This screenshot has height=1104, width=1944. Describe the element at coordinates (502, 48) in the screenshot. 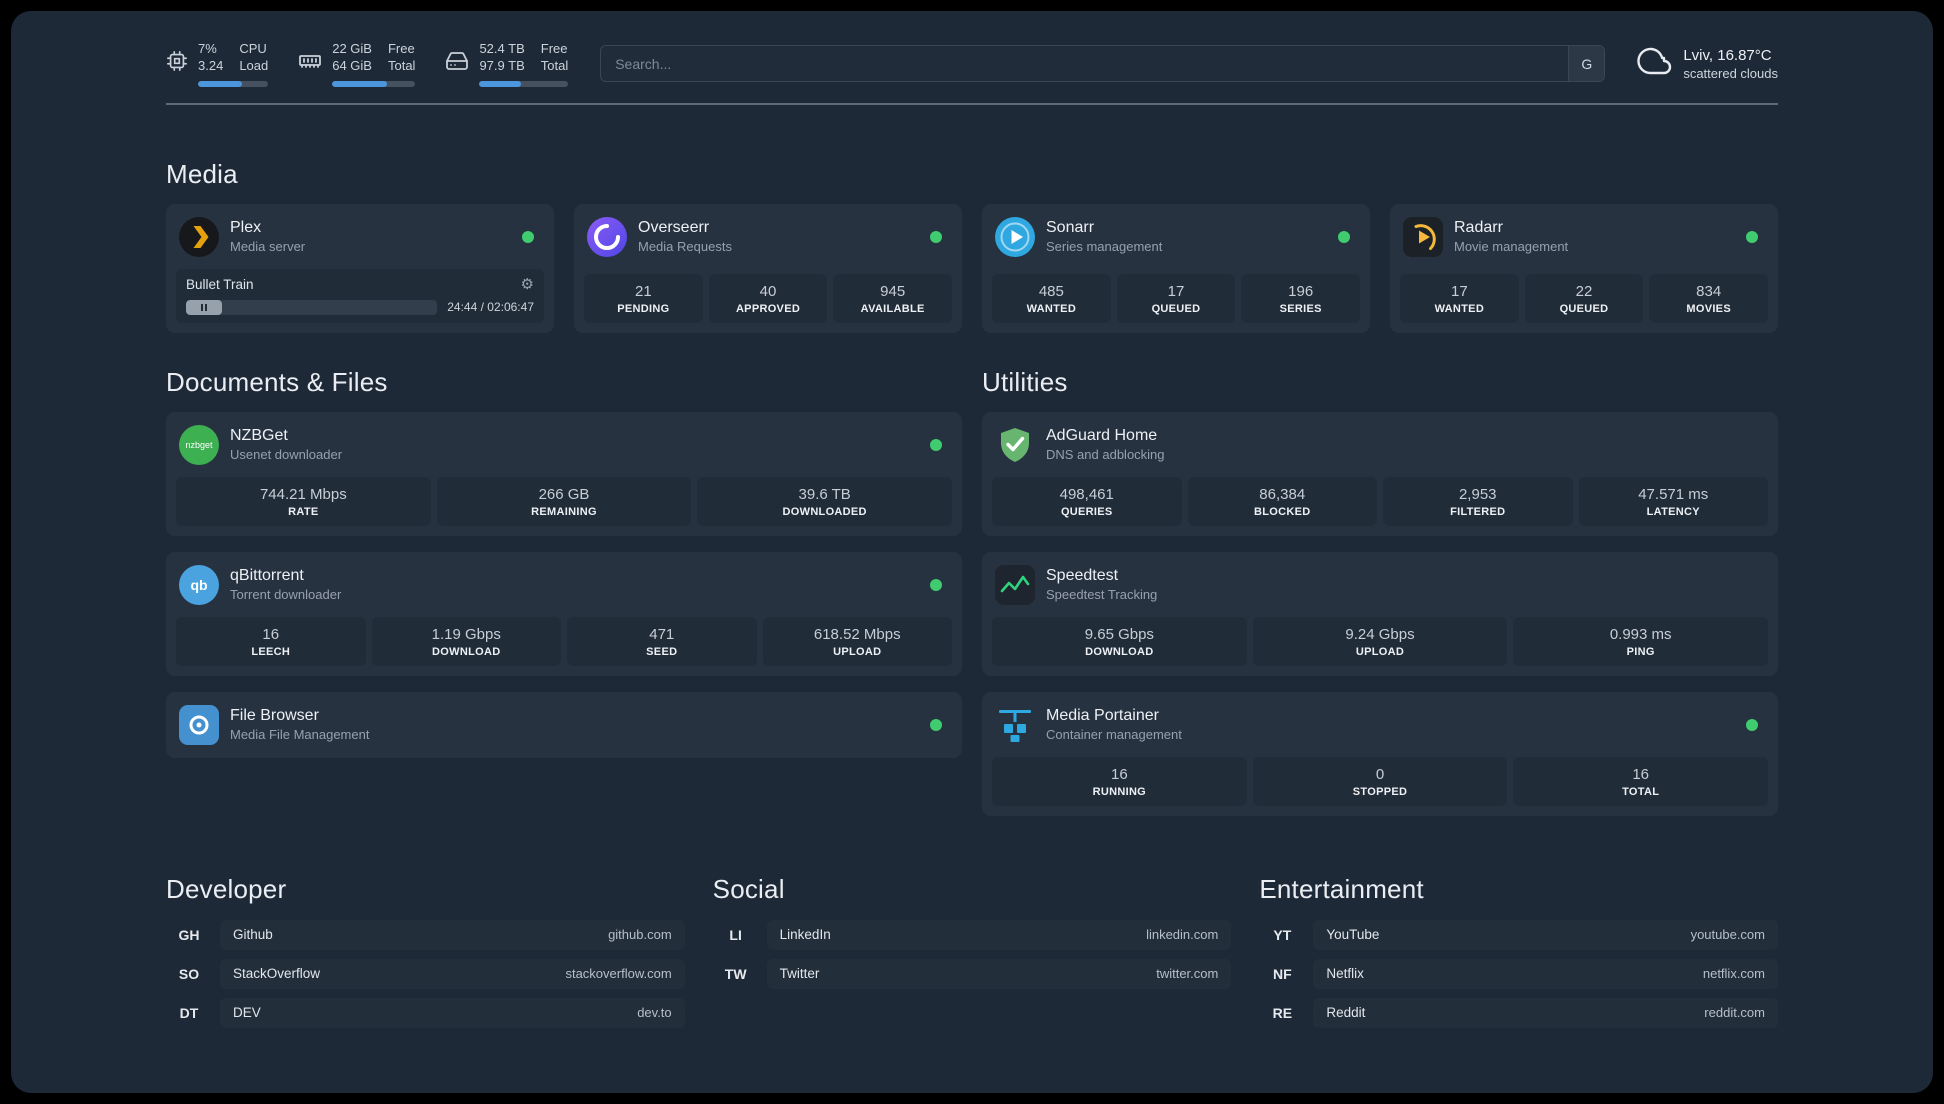

I see `disk-free-value: 52.4 TB` at that location.